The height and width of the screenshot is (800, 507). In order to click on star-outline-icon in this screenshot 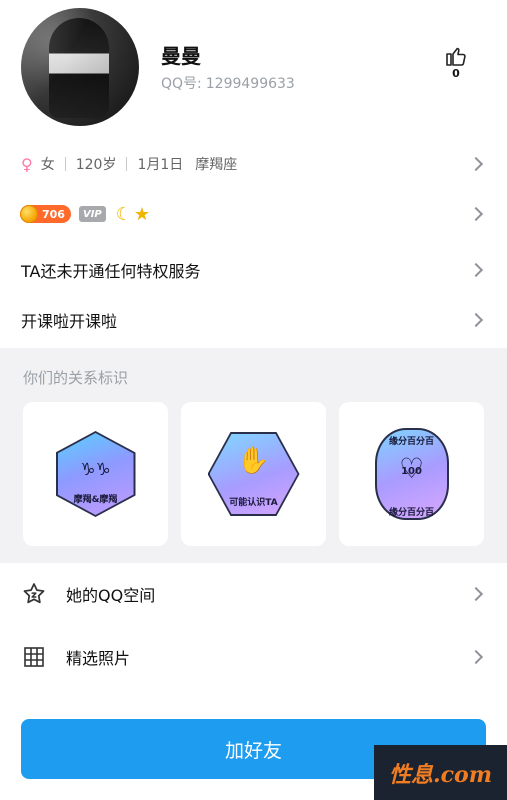, I will do `click(34, 594)`.